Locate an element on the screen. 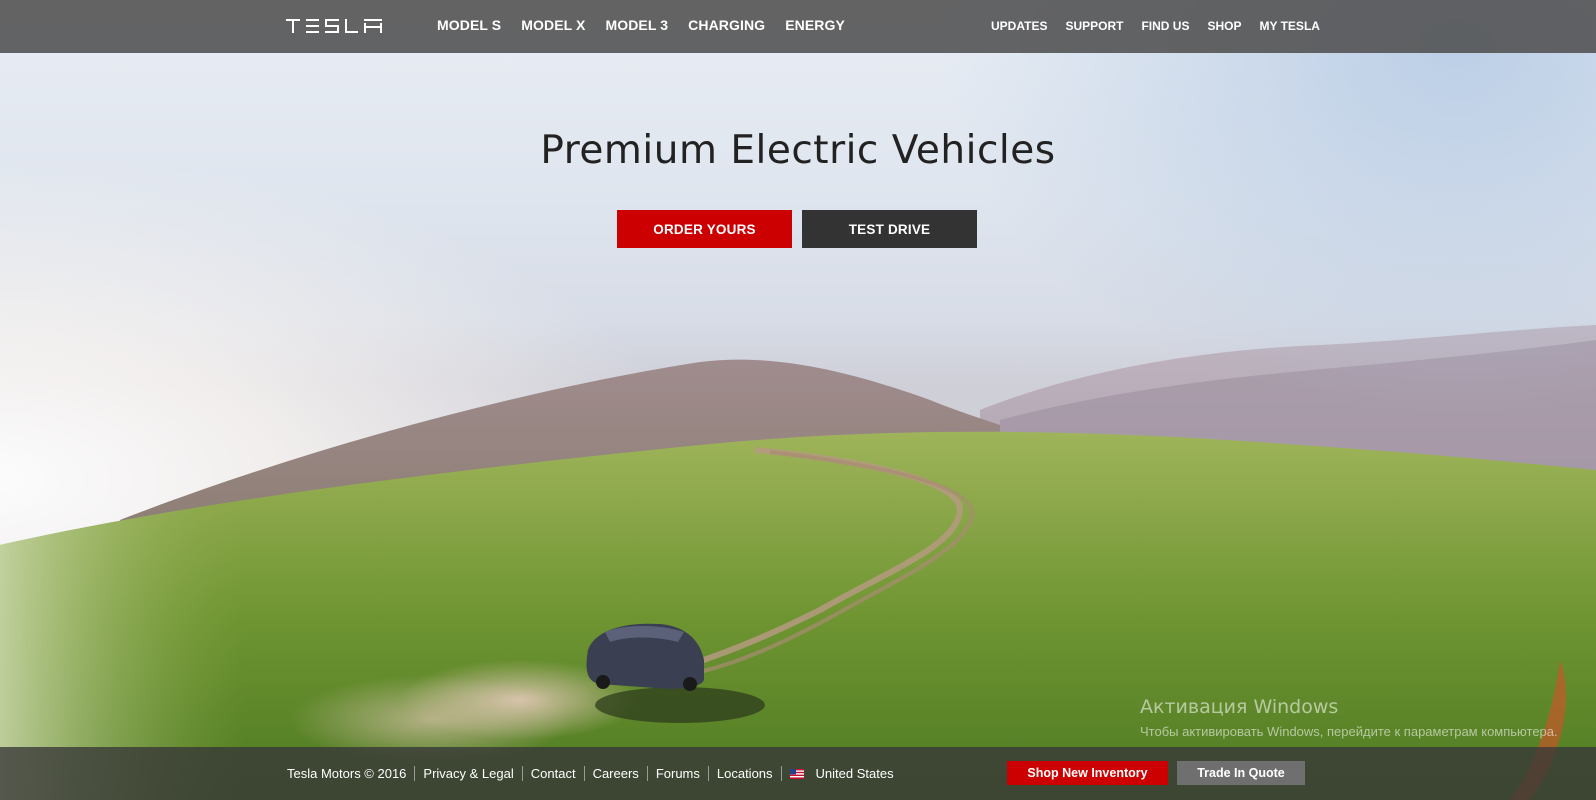 This screenshot has width=1596, height=800. nav-find-us: FIND US is located at coordinates (1165, 26).